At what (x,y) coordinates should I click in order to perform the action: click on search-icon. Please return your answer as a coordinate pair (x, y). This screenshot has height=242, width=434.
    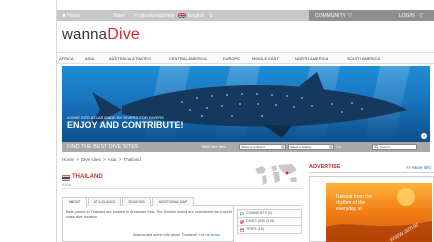
    Looking at the image, I should click on (376, 147).